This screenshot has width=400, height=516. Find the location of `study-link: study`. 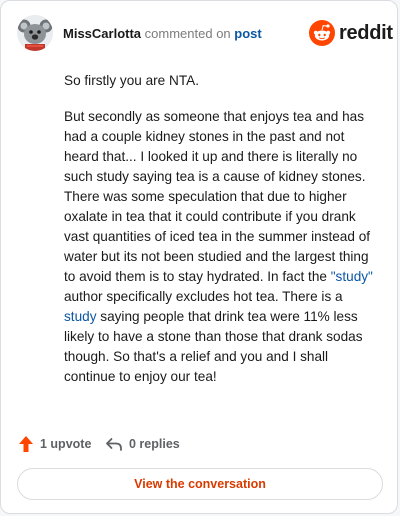

study-link: study is located at coordinates (80, 316).